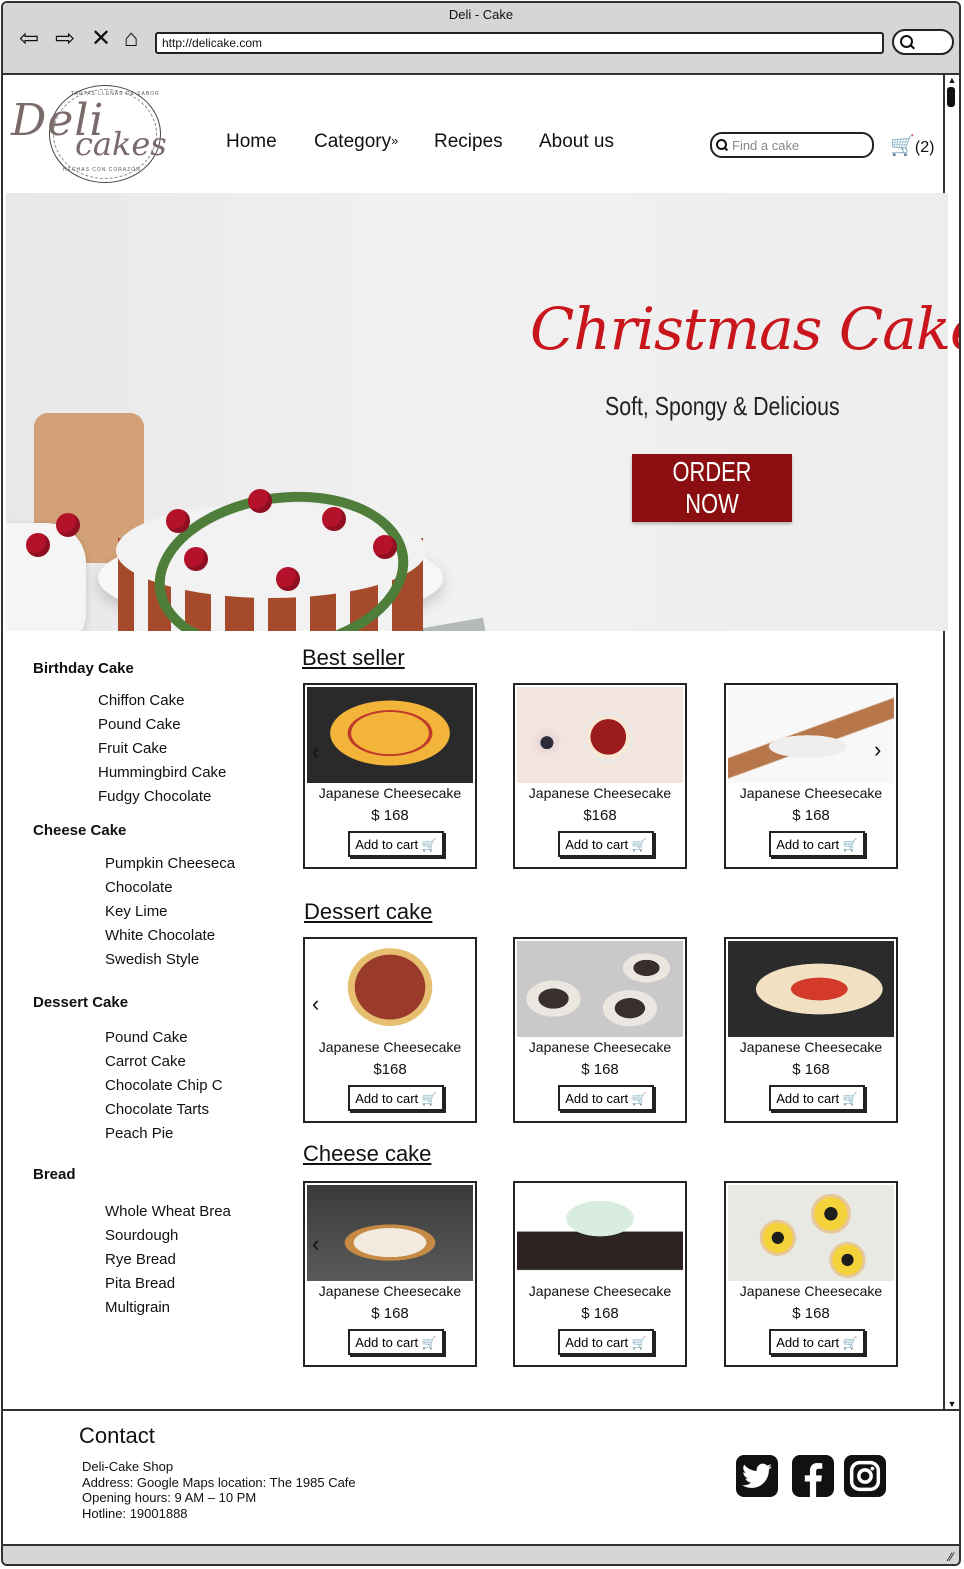 This screenshot has height=1569, width=964. I want to click on section-title-dessert-cake: Dessert cake, so click(368, 912).